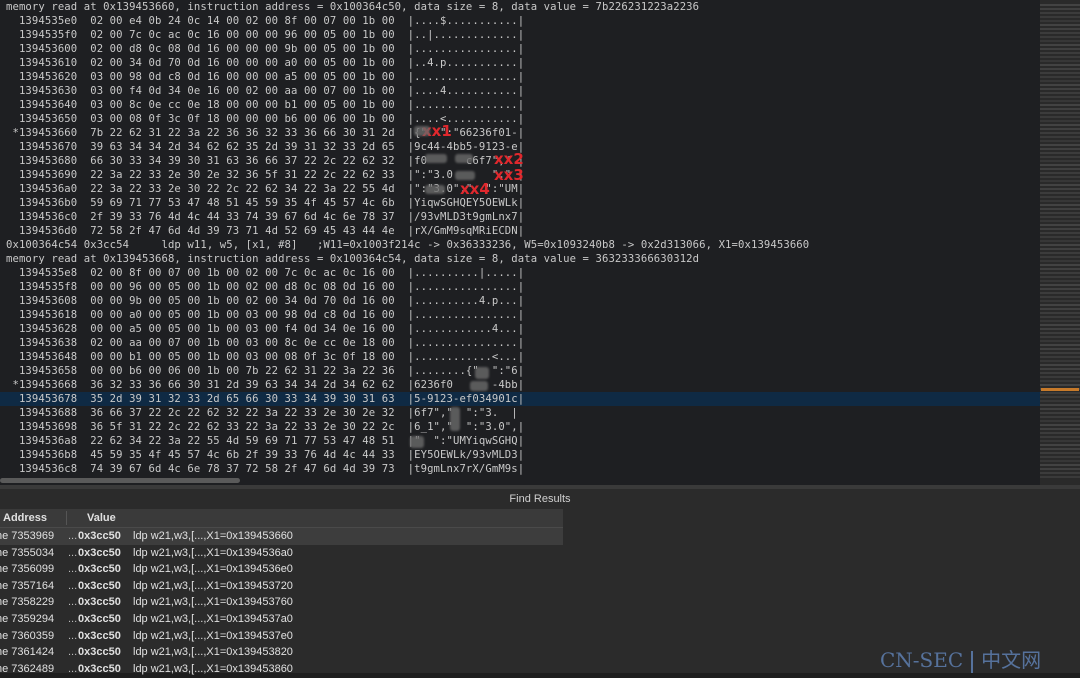  What do you see at coordinates (120, 480) in the screenshot?
I see `horizontal-scrollbar` at bounding box center [120, 480].